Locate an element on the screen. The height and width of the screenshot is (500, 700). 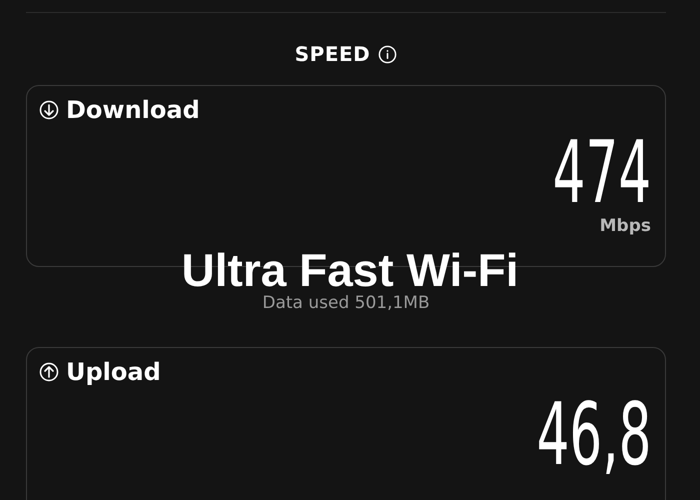
speed-unit: Mbps is located at coordinates (625, 226).